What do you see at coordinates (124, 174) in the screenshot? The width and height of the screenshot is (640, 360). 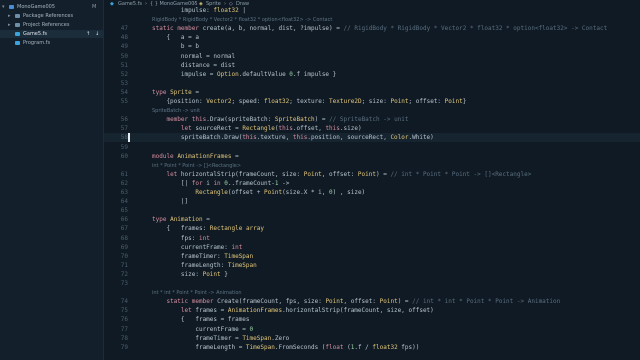 I see `line-number: 61` at bounding box center [124, 174].